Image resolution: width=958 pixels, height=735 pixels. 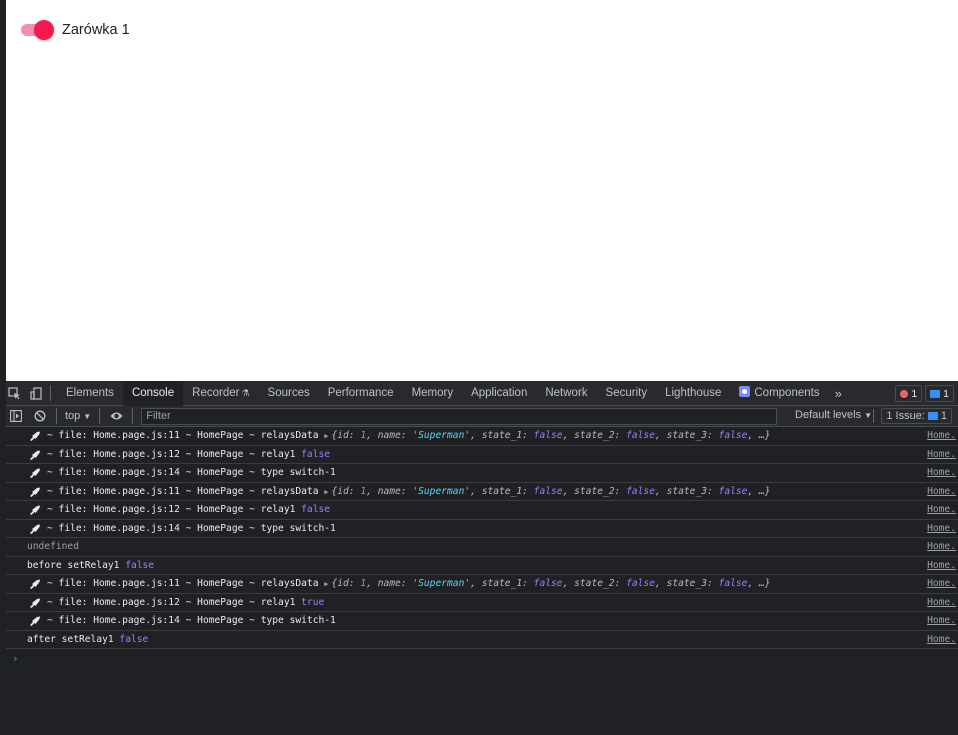 What do you see at coordinates (909, 393) in the screenshot?
I see `error-count-badge: 1` at bounding box center [909, 393].